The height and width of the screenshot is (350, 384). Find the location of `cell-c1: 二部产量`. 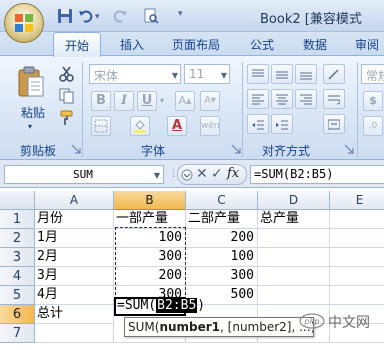

cell-c1: 二部产量 is located at coordinates (222, 219).